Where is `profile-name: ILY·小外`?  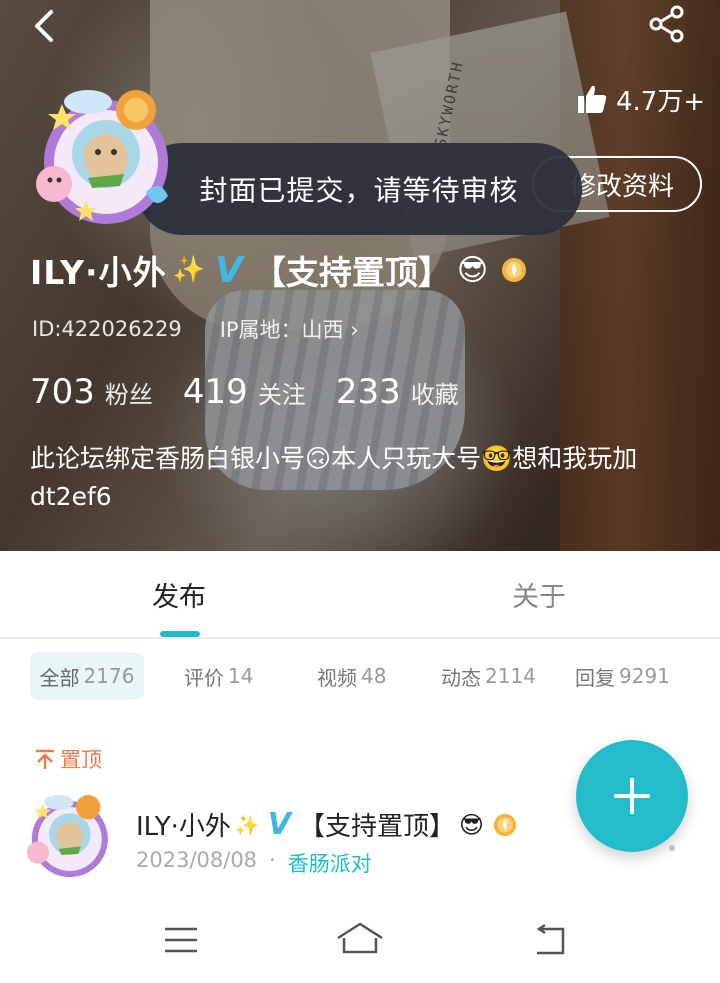 profile-name: ILY·小外 is located at coordinates (98, 272).